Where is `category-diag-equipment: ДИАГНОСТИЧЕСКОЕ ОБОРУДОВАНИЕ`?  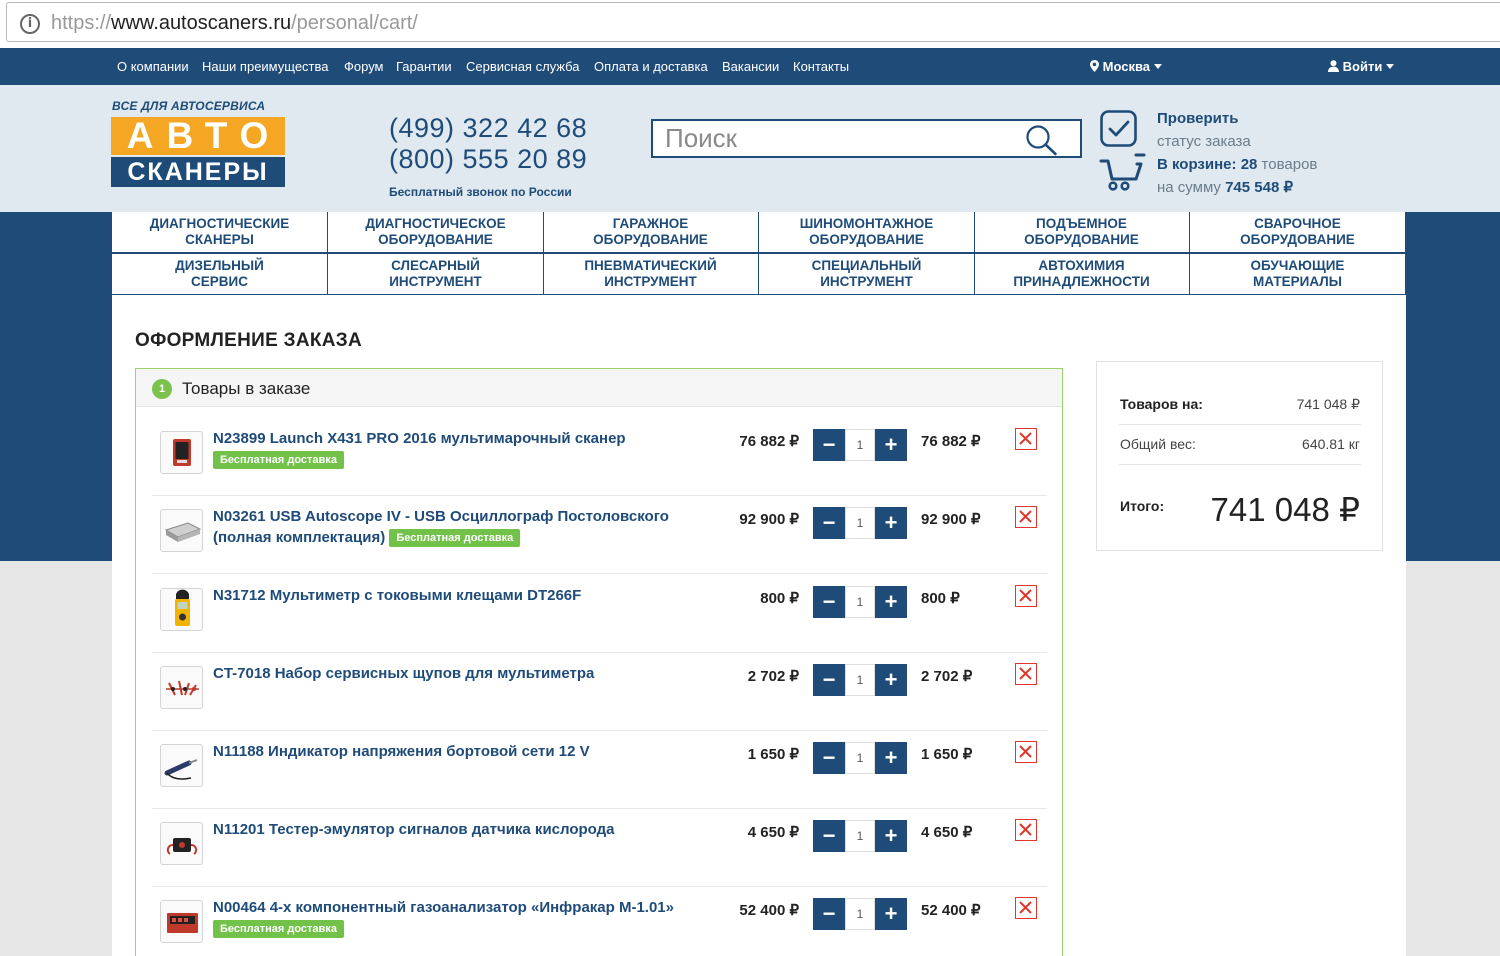
category-diag-equipment: ДИАГНОСТИЧЕСКОЕ ОБОРУДОВАНИЕ is located at coordinates (436, 233).